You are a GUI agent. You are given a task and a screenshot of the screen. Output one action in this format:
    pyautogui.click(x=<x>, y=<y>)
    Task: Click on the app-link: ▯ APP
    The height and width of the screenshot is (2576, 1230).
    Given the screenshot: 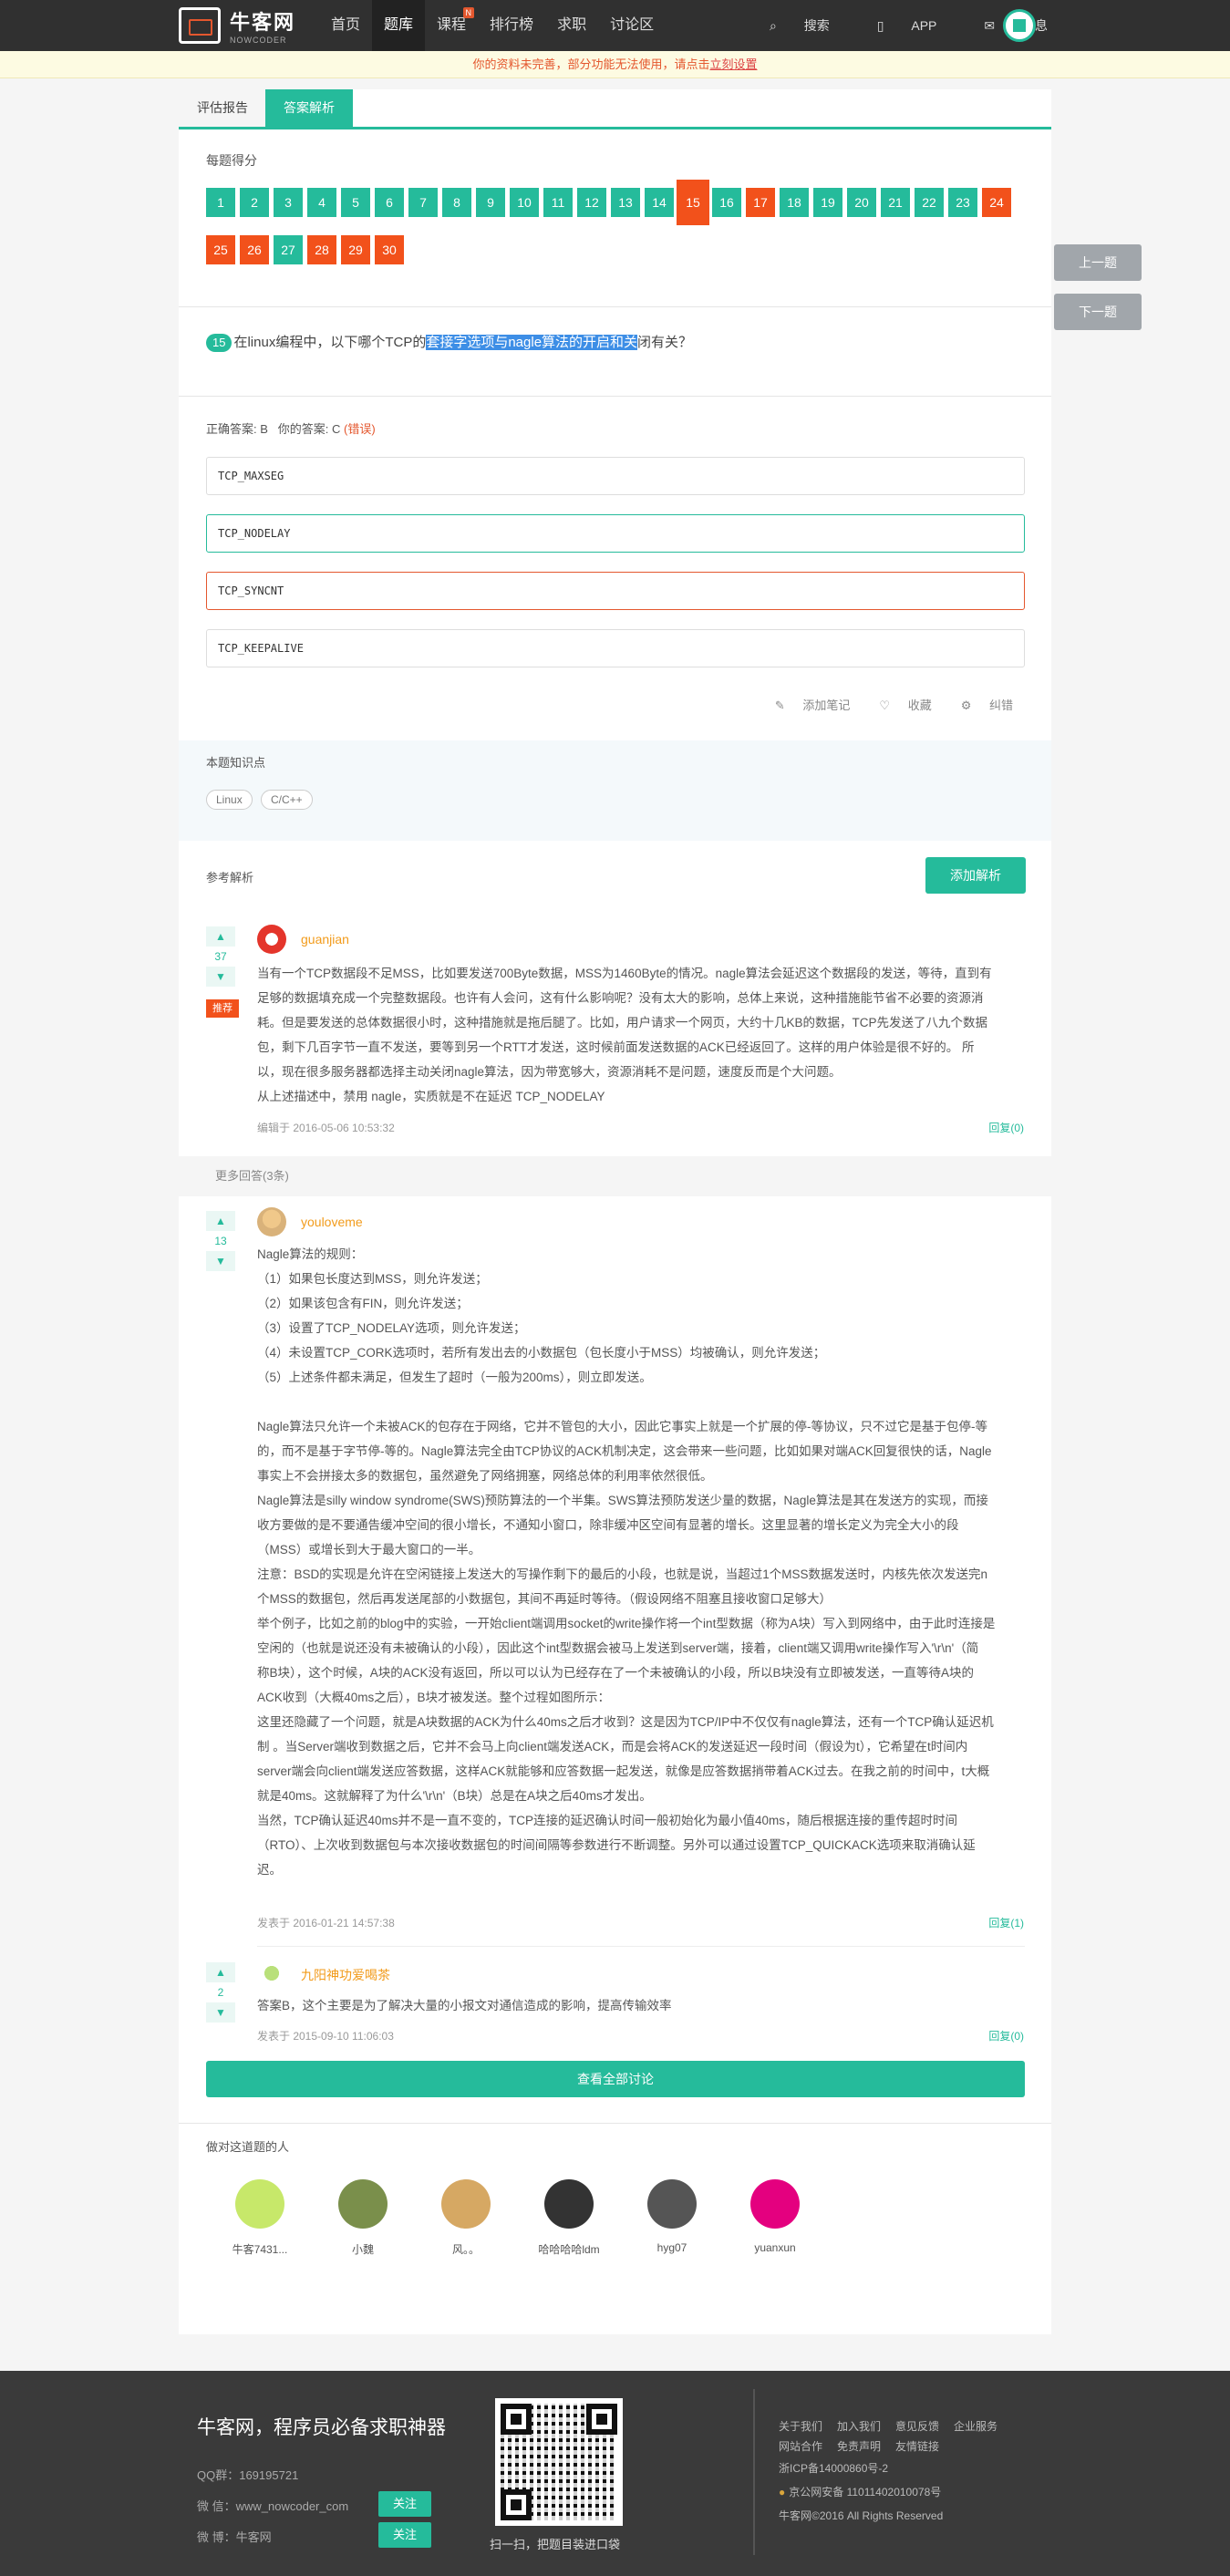 What is the action you would take?
    pyautogui.click(x=895, y=26)
    